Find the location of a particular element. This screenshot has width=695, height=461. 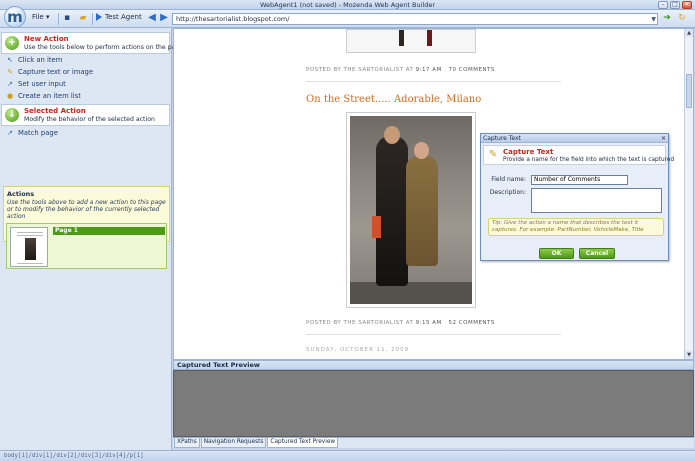

go-icon: ➔ is located at coordinates (667, 18).